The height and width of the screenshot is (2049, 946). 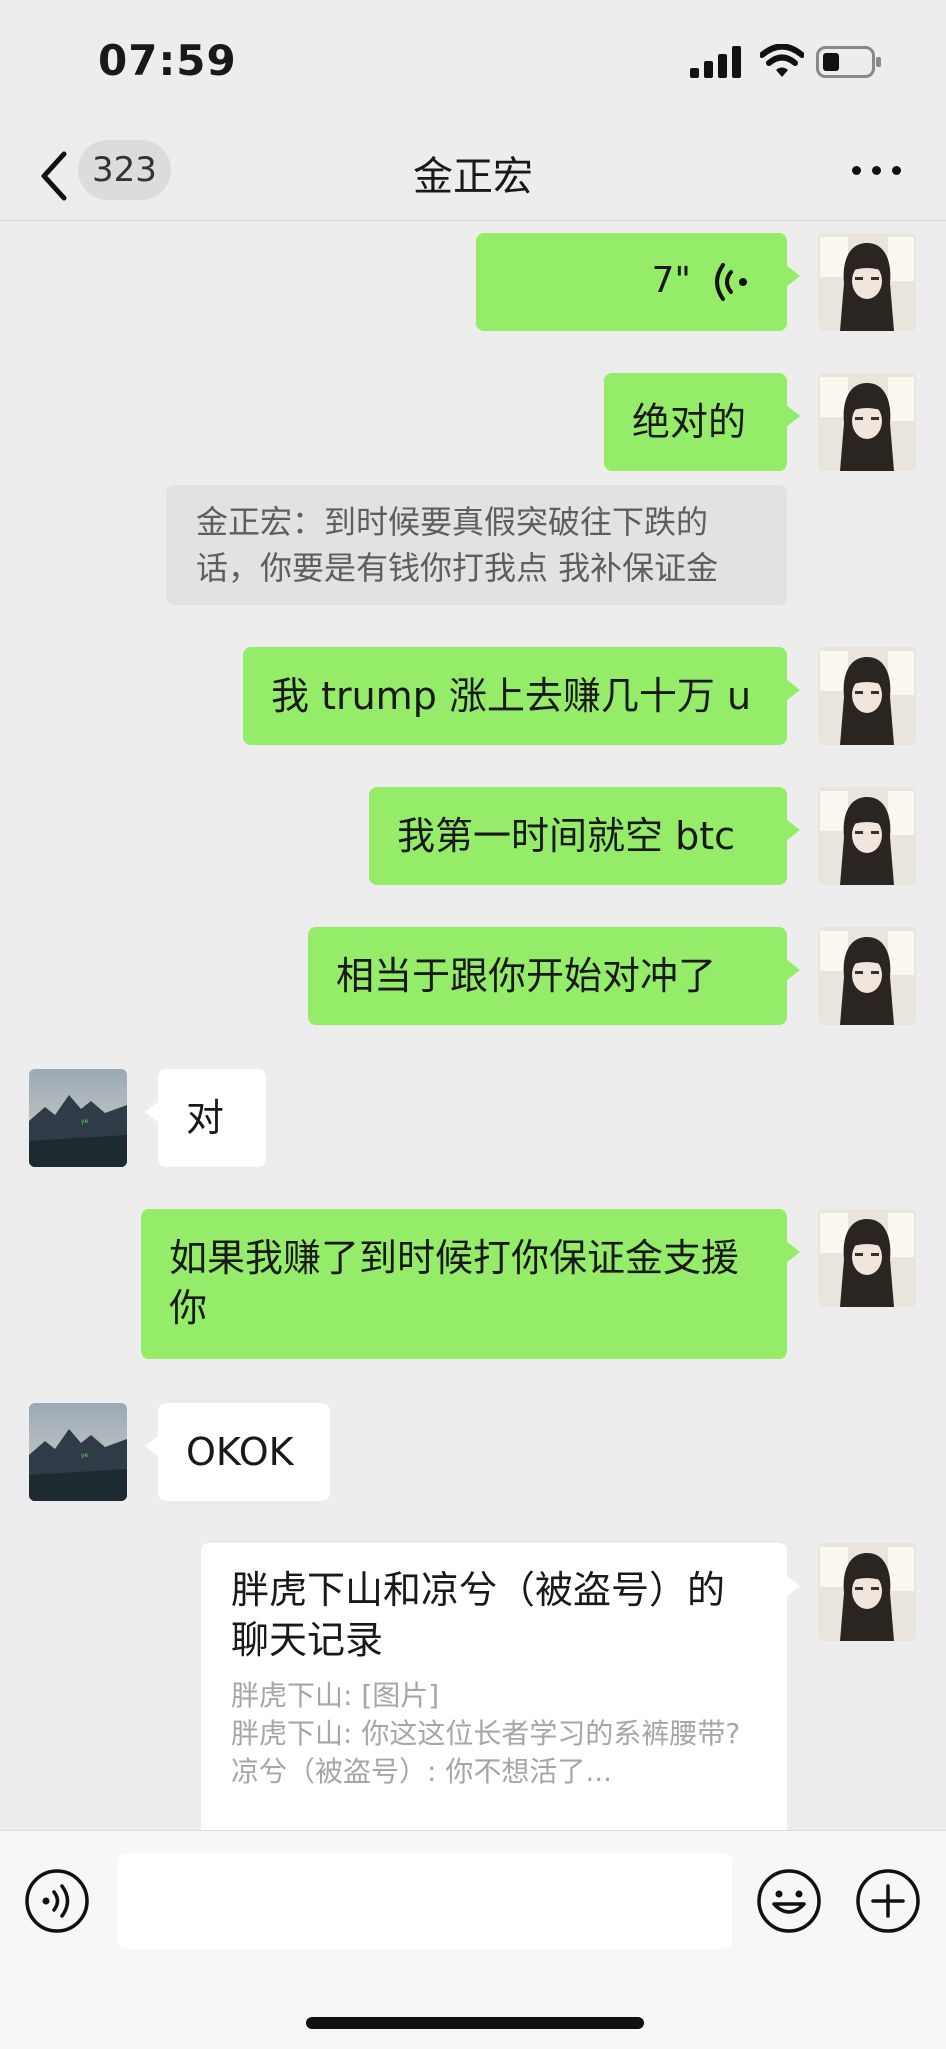 I want to click on message-text: OKOK, so click(x=240, y=1452).